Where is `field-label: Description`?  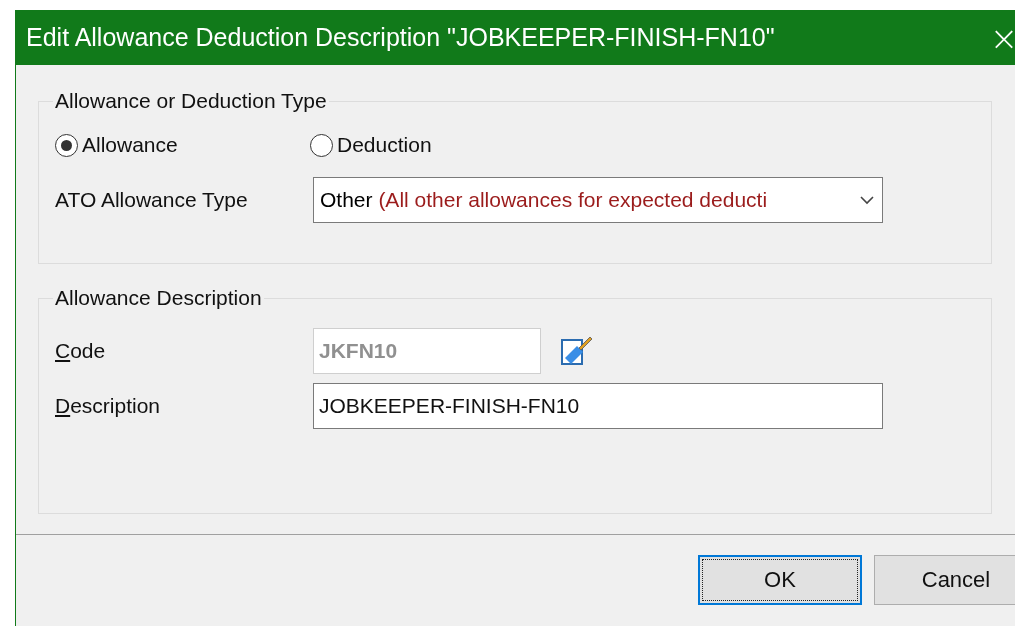
field-label: Description is located at coordinates (108, 406).